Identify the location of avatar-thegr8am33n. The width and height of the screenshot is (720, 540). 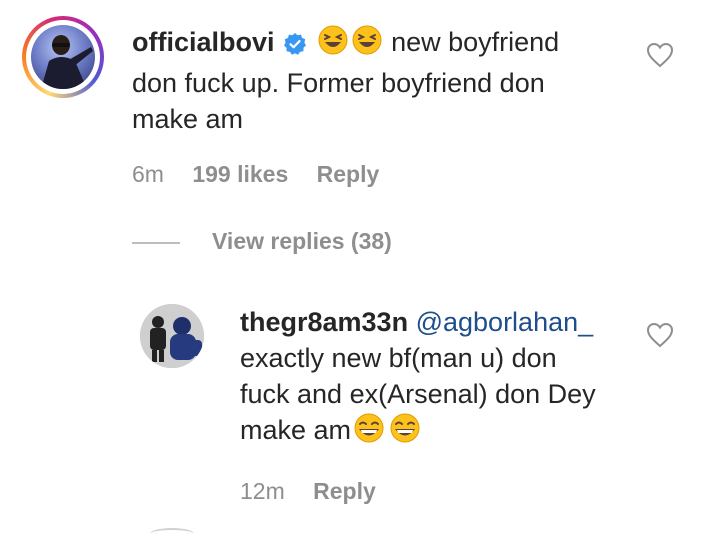
(172, 336).